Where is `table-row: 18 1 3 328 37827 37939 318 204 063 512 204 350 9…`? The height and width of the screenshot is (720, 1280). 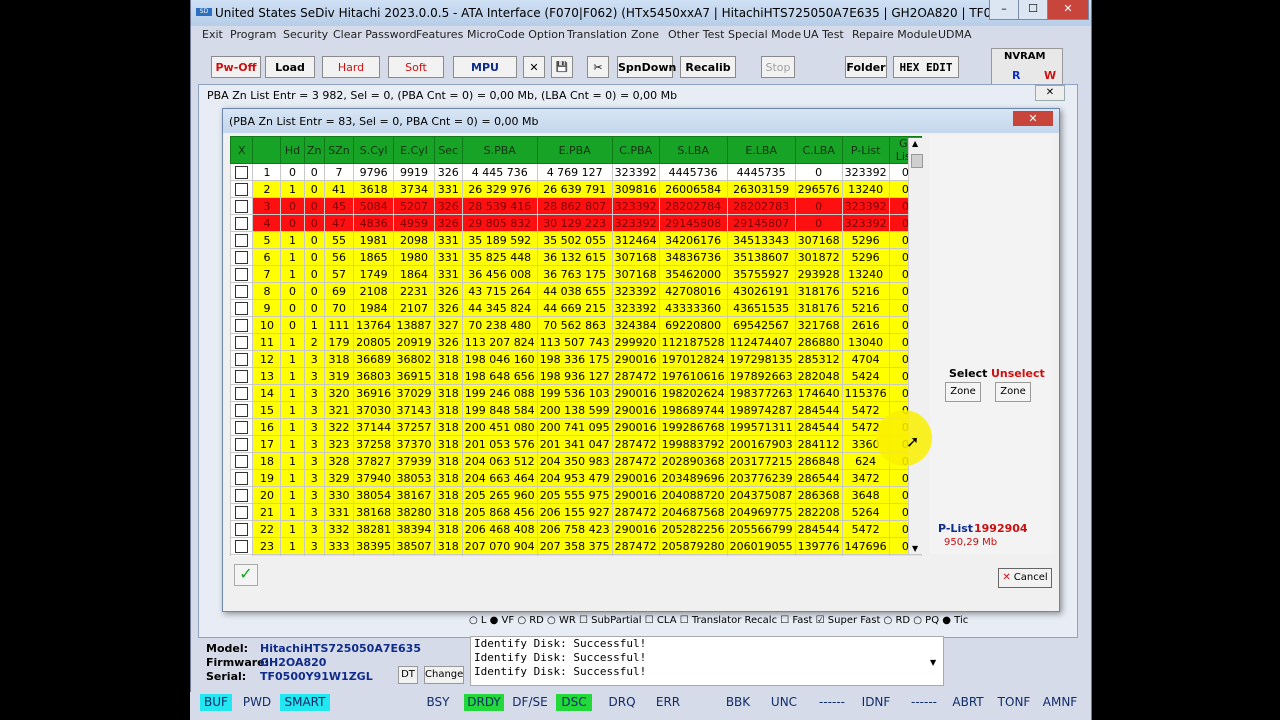
table-row: 18 1 3 328 37827 37939 318 204 063 512 204 350 9… is located at coordinates (576, 461).